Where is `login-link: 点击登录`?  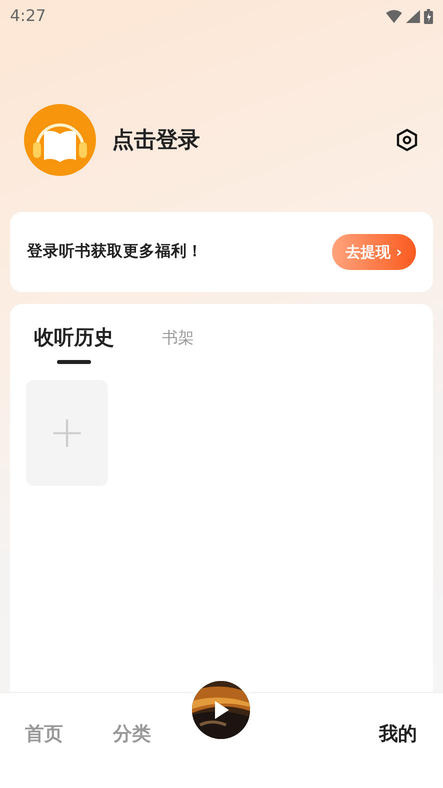 login-link: 点击登录 is located at coordinates (245, 140).